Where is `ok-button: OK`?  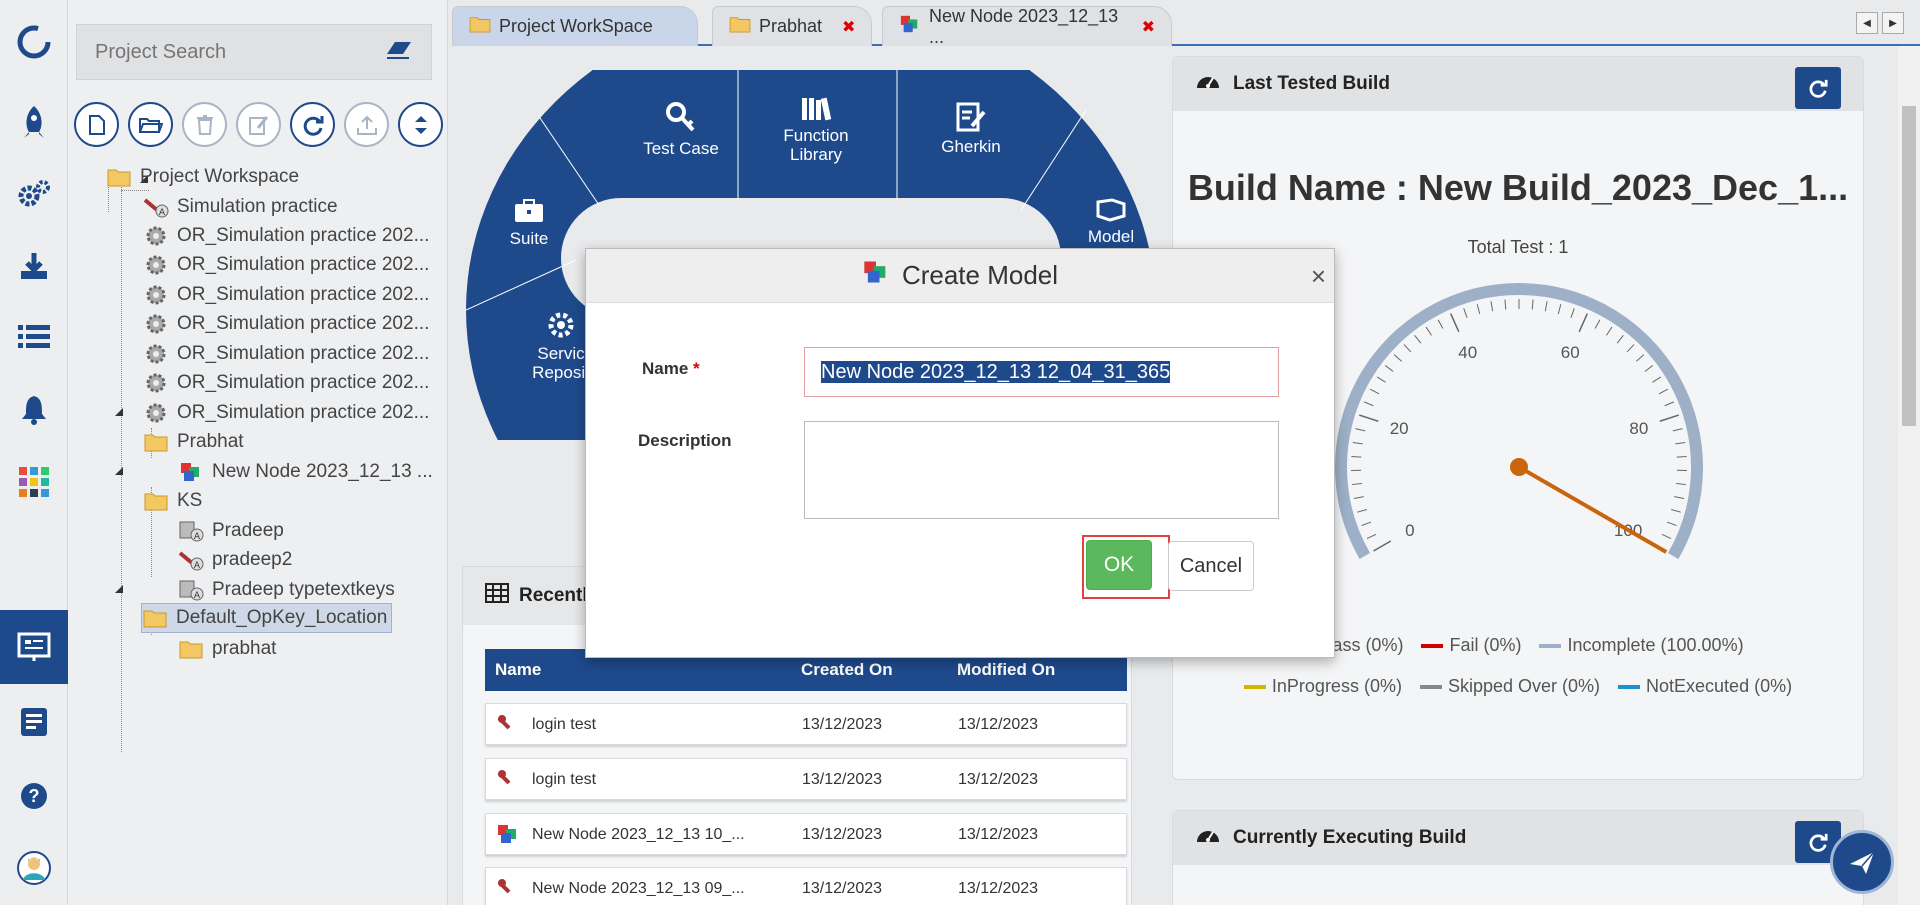 ok-button: OK is located at coordinates (1119, 565).